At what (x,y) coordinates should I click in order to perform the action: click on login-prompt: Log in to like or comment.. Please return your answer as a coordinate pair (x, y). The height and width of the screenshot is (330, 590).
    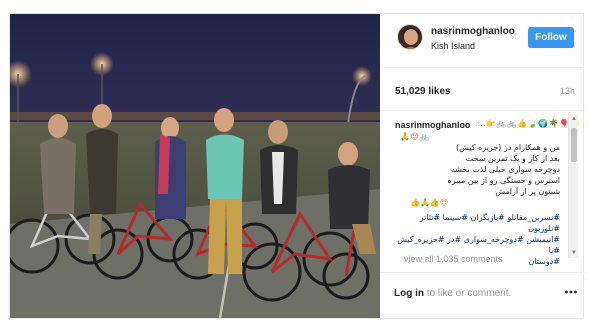
    Looking at the image, I should click on (452, 293).